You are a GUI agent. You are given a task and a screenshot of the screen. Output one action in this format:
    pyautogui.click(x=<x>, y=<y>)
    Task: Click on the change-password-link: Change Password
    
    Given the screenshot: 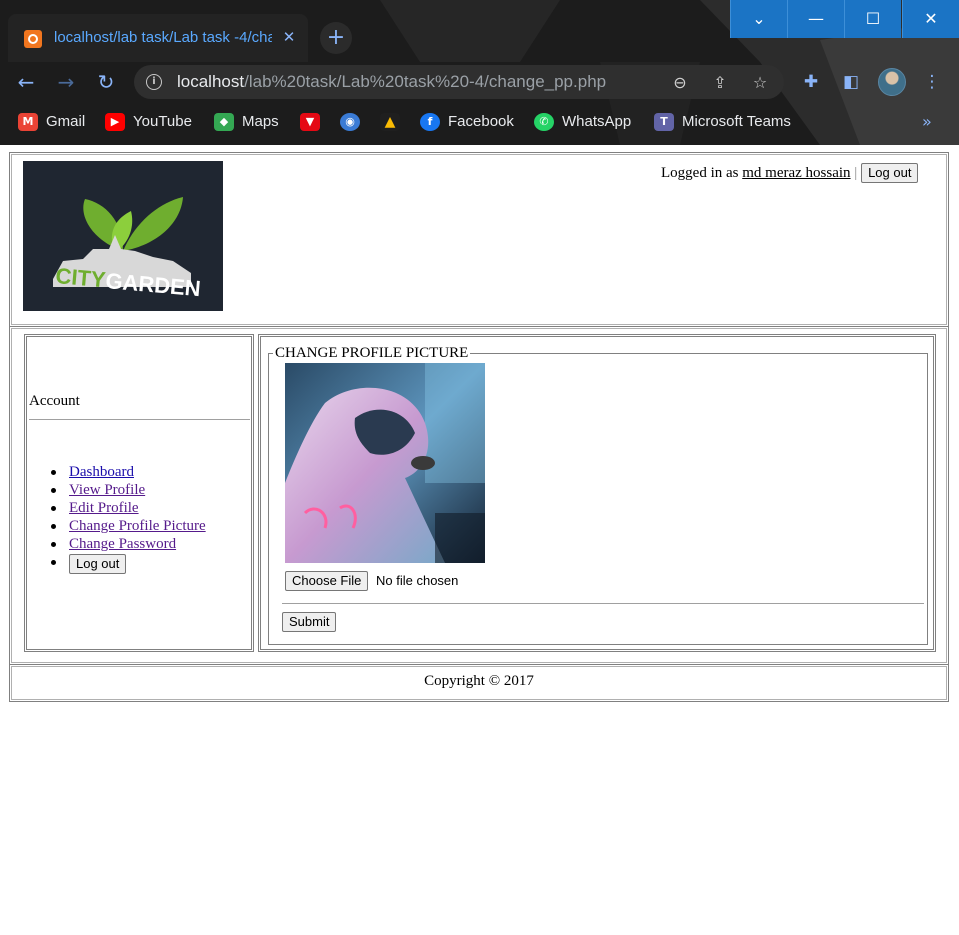 What is the action you would take?
    pyautogui.click(x=122, y=544)
    